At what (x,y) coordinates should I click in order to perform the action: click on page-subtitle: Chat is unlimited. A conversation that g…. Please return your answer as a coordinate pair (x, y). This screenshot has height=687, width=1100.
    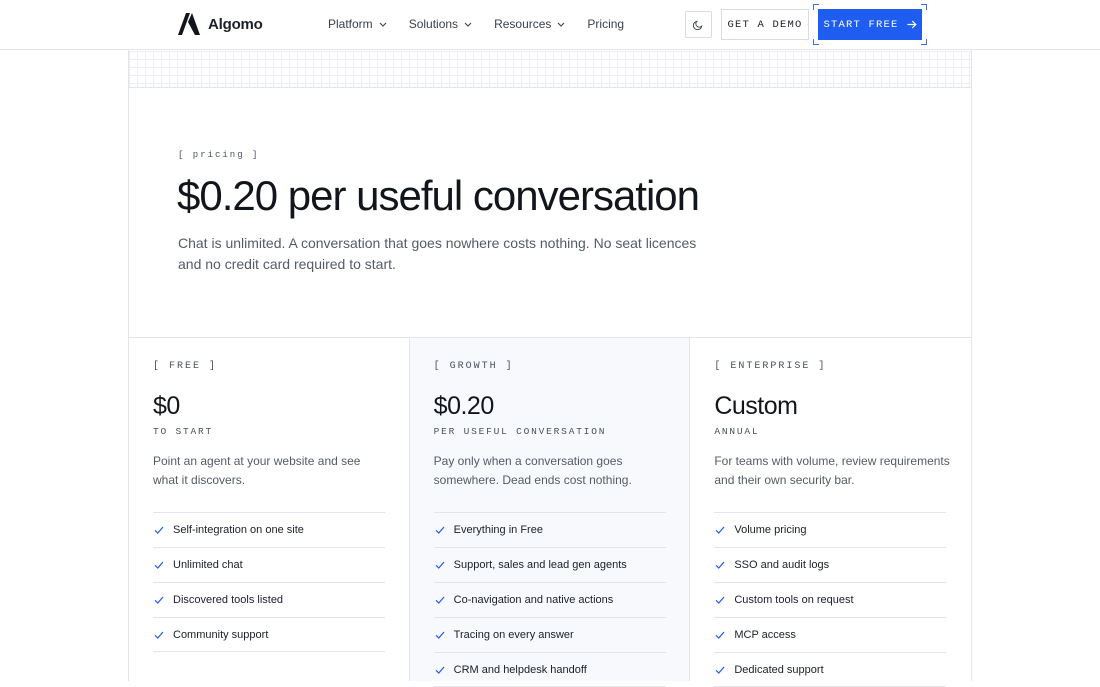
    Looking at the image, I should click on (437, 253).